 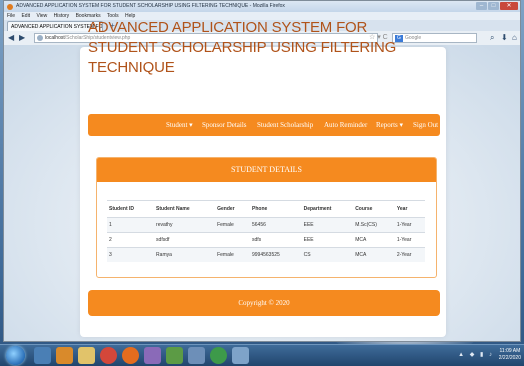 I want to click on ie-icon, so click(x=42, y=355).